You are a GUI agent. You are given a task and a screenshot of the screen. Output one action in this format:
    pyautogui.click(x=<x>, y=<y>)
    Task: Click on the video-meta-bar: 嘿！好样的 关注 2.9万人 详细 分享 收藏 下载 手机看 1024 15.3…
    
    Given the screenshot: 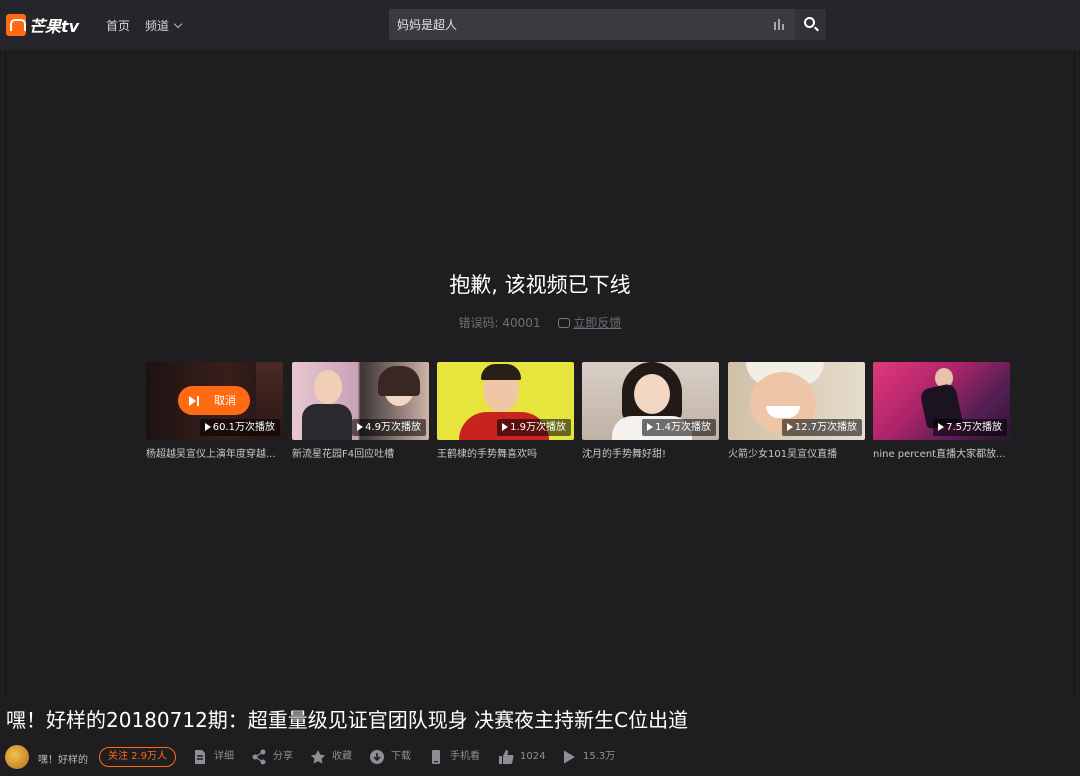 What is the action you would take?
    pyautogui.click(x=540, y=757)
    